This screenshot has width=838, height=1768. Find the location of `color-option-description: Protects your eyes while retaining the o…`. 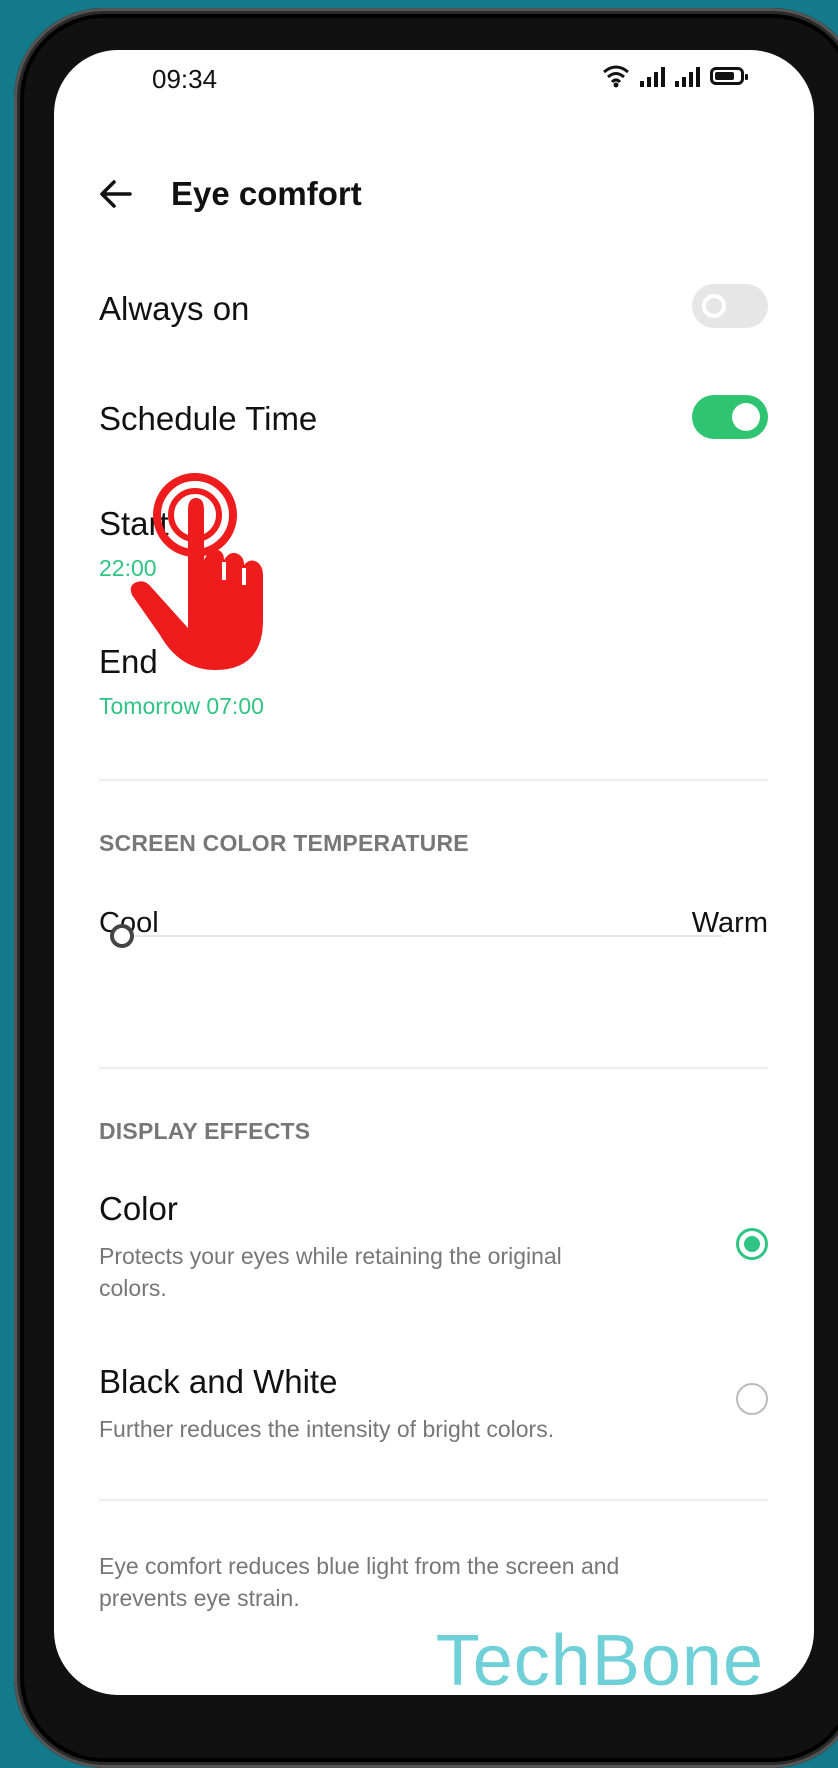

color-option-description: Protects your eyes while retaining the o… is located at coordinates (330, 1272).